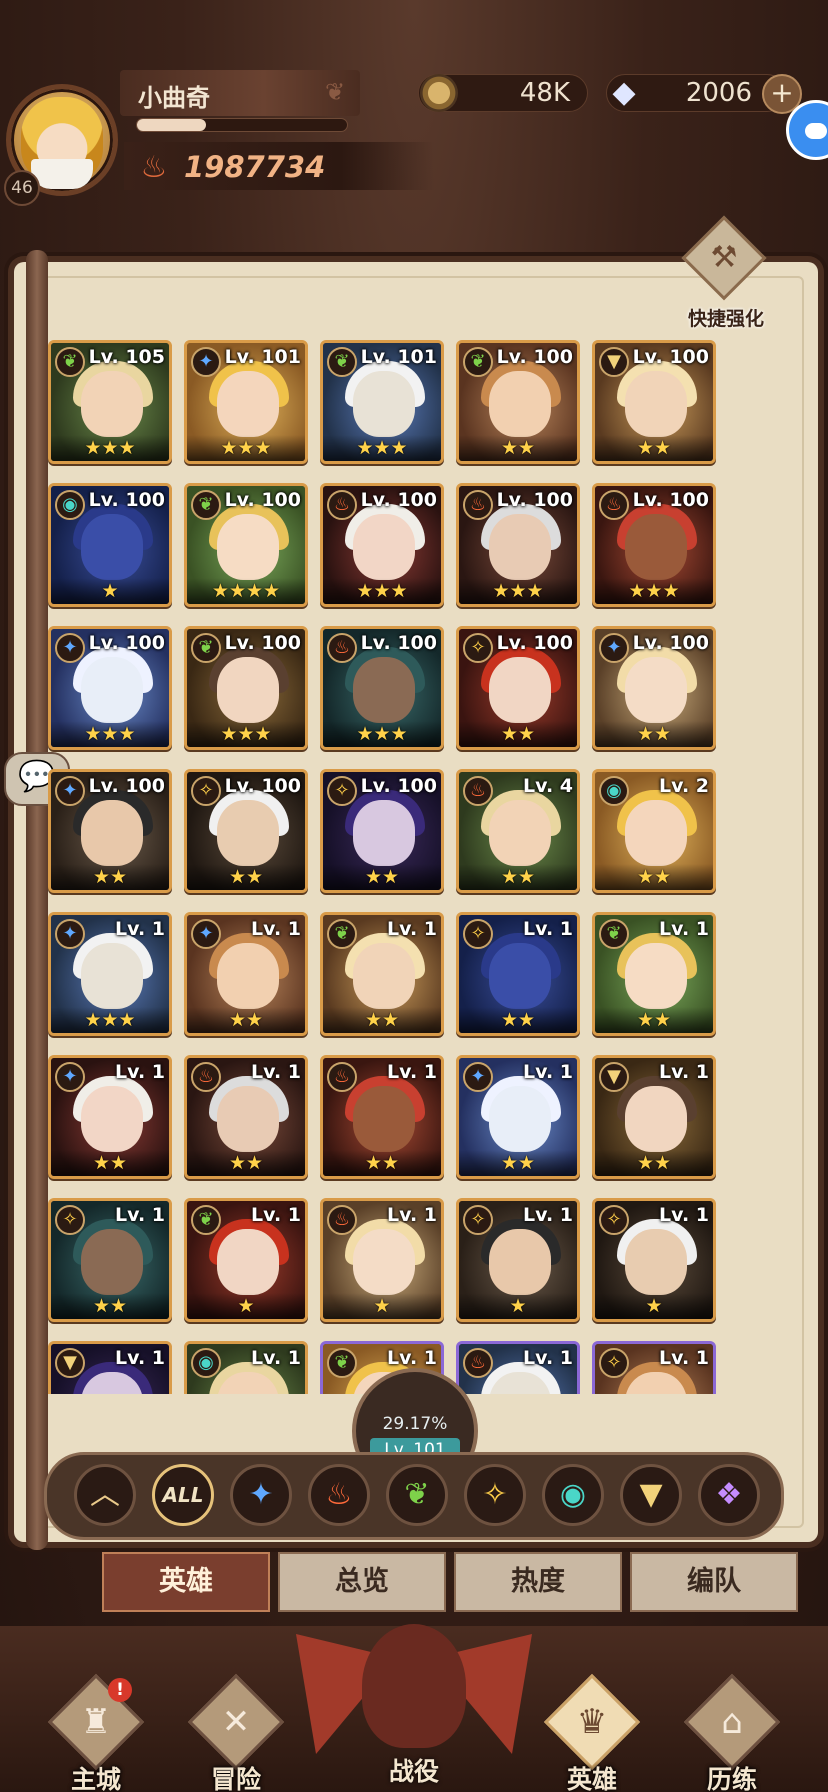 This screenshot has height=1792, width=828. What do you see at coordinates (414, 1686) in the screenshot?
I see `dragon-icon` at bounding box center [414, 1686].